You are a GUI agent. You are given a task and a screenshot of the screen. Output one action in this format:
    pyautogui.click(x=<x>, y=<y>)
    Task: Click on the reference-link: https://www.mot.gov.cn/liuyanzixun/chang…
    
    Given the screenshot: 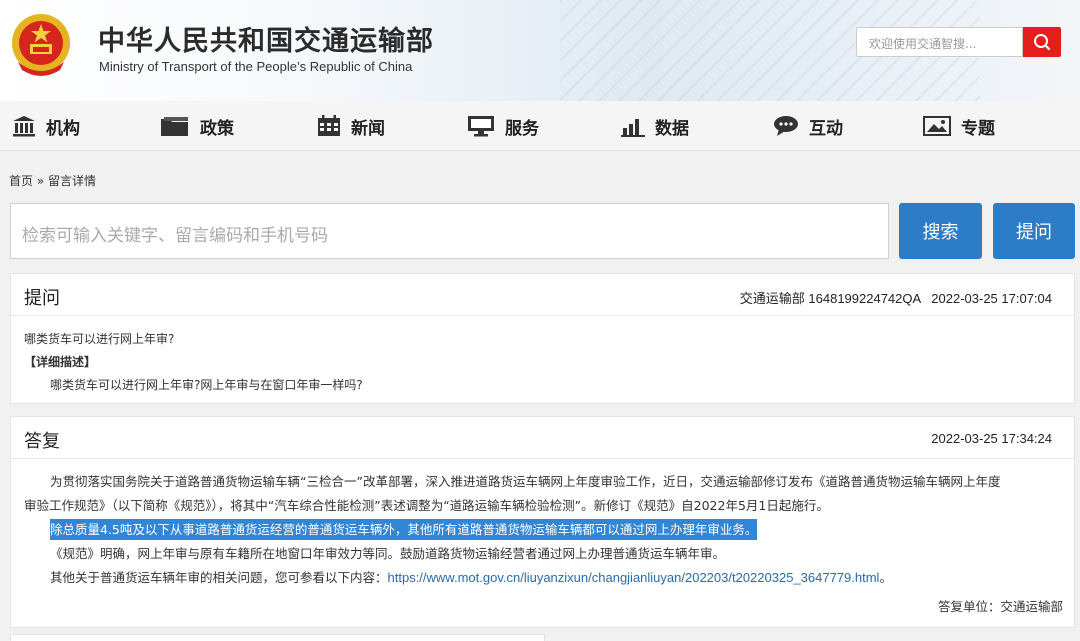 What is the action you would take?
    pyautogui.click(x=634, y=577)
    